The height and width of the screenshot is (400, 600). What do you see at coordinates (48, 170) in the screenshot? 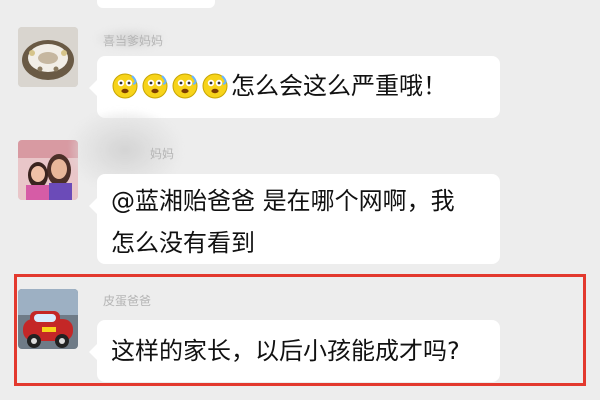
I see `avatar-mother-daughter` at bounding box center [48, 170].